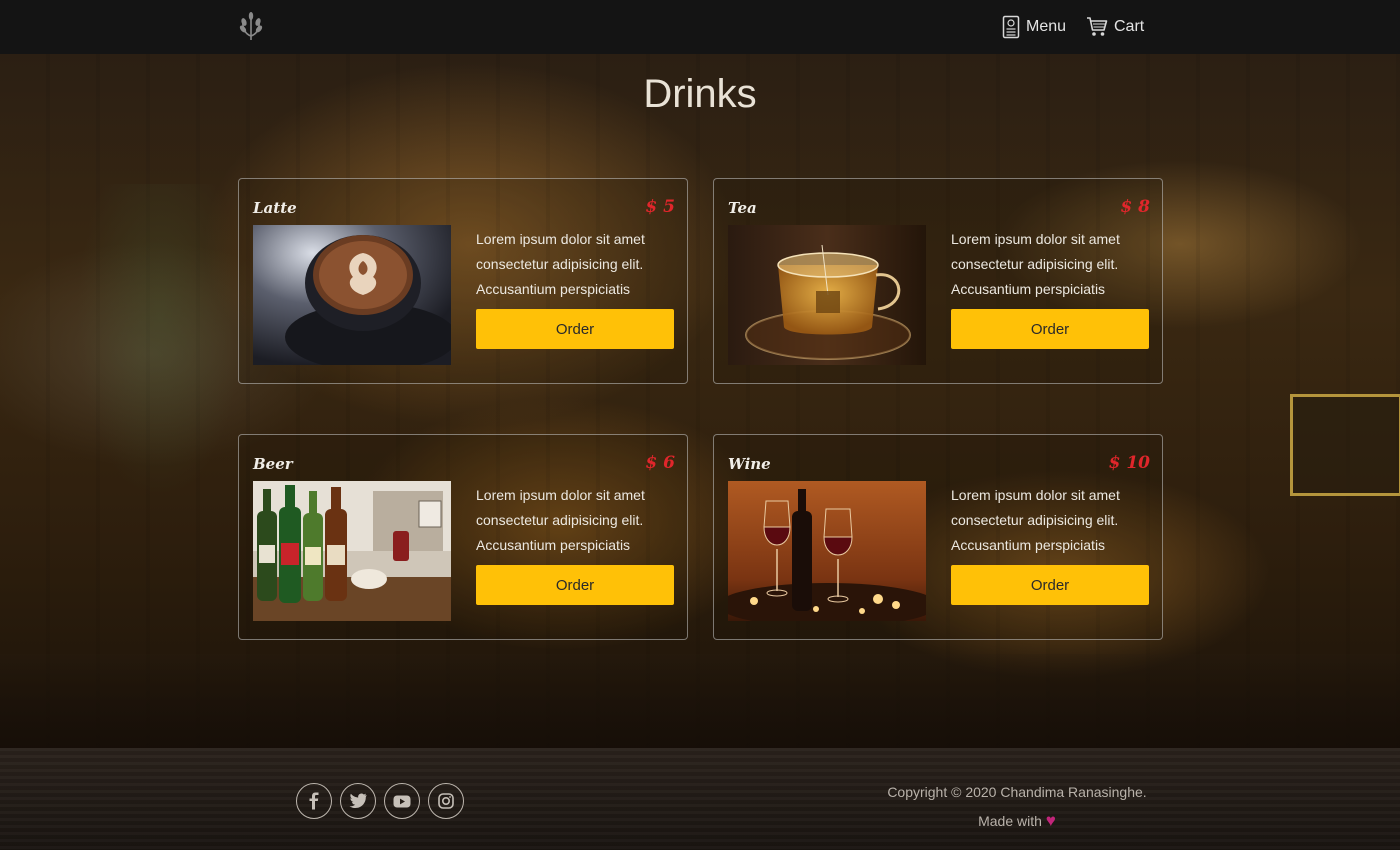  Describe the element at coordinates (742, 208) in the screenshot. I see `drink-name: Tea` at that location.